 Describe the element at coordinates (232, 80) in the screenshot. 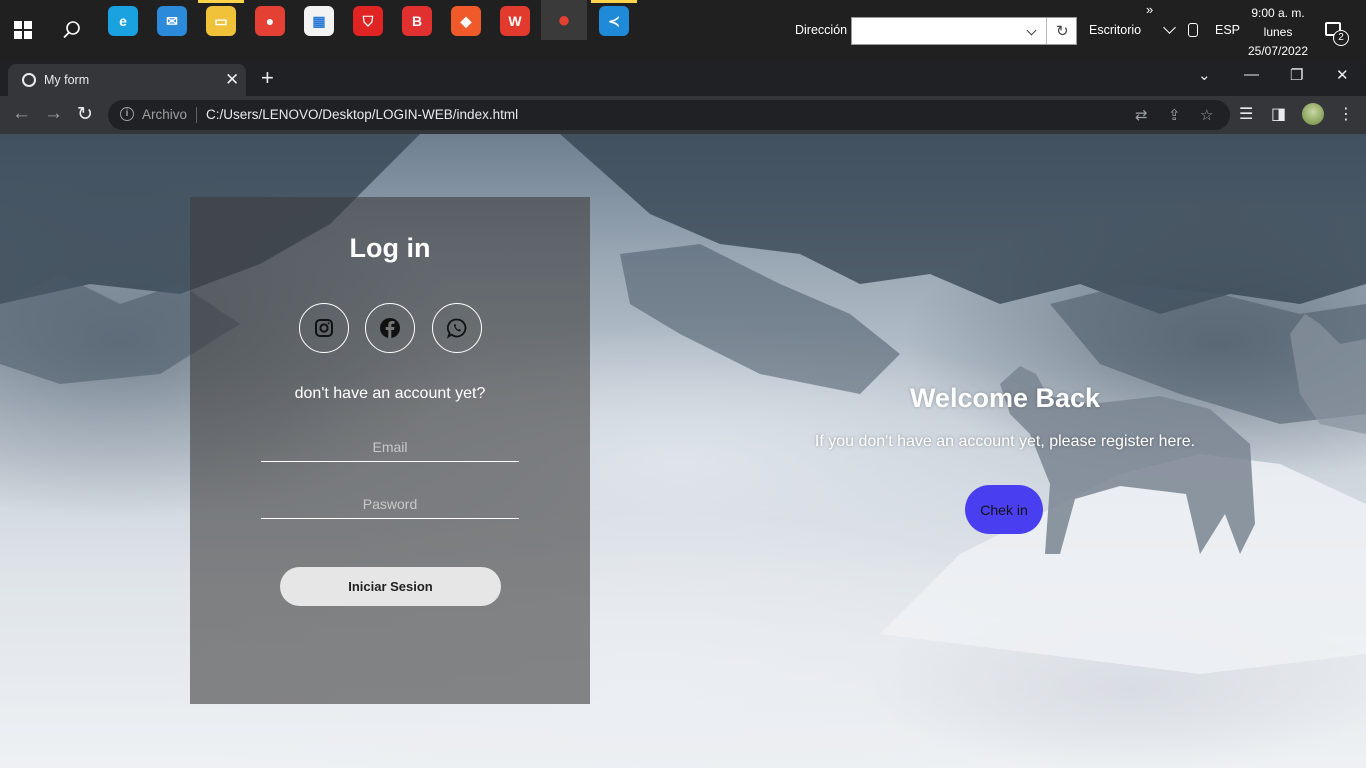

I see `close-tab-icon: ✕` at that location.